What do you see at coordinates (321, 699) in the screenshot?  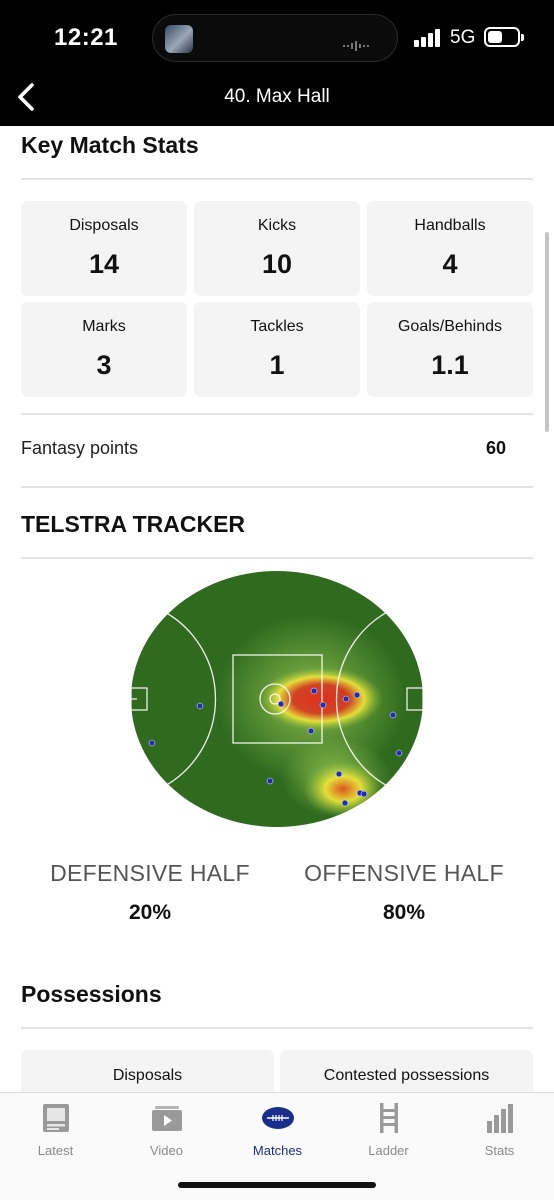 I see `heat-zone-centre` at bounding box center [321, 699].